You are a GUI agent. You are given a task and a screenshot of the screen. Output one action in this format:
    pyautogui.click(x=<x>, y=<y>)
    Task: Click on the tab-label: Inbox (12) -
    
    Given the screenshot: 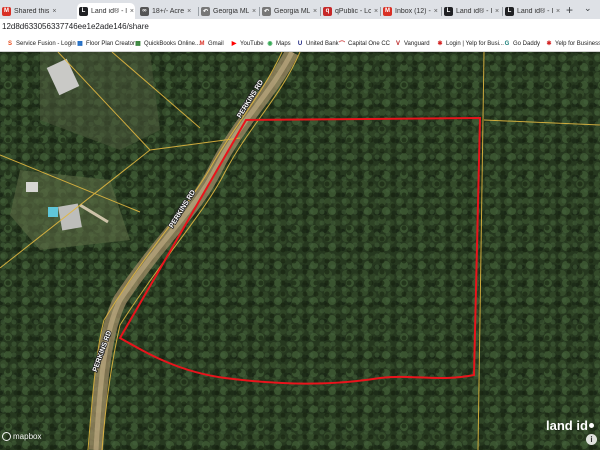 What is the action you would take?
    pyautogui.click(x=413, y=11)
    